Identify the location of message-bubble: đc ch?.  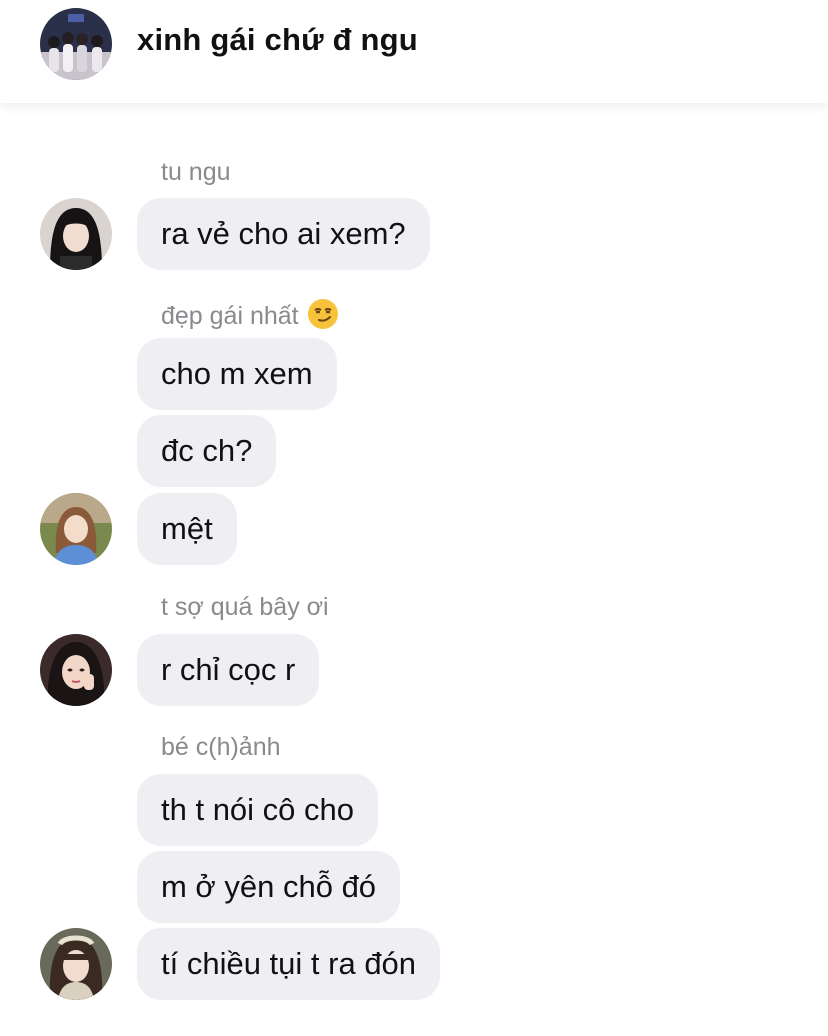
(207, 451).